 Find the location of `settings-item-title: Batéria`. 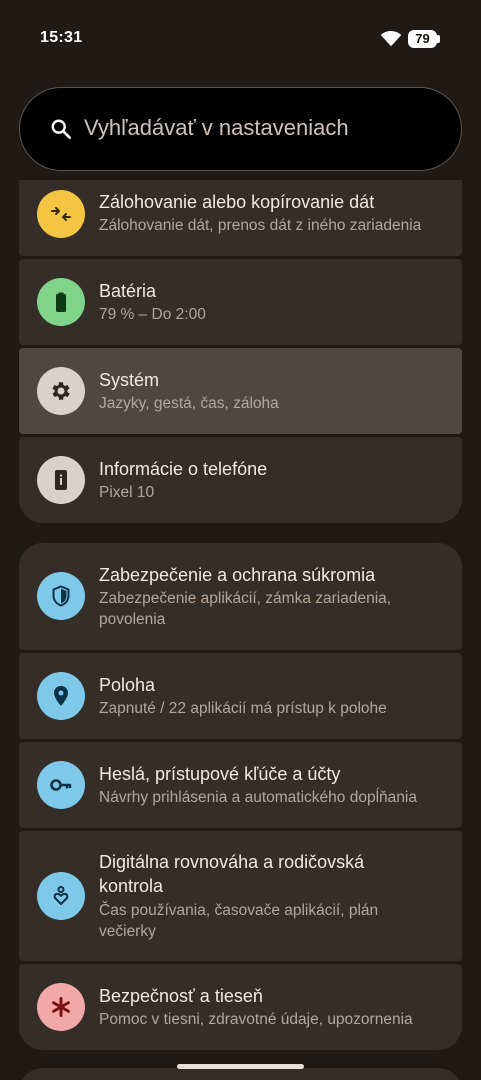

settings-item-title: Batéria is located at coordinates (128, 291).